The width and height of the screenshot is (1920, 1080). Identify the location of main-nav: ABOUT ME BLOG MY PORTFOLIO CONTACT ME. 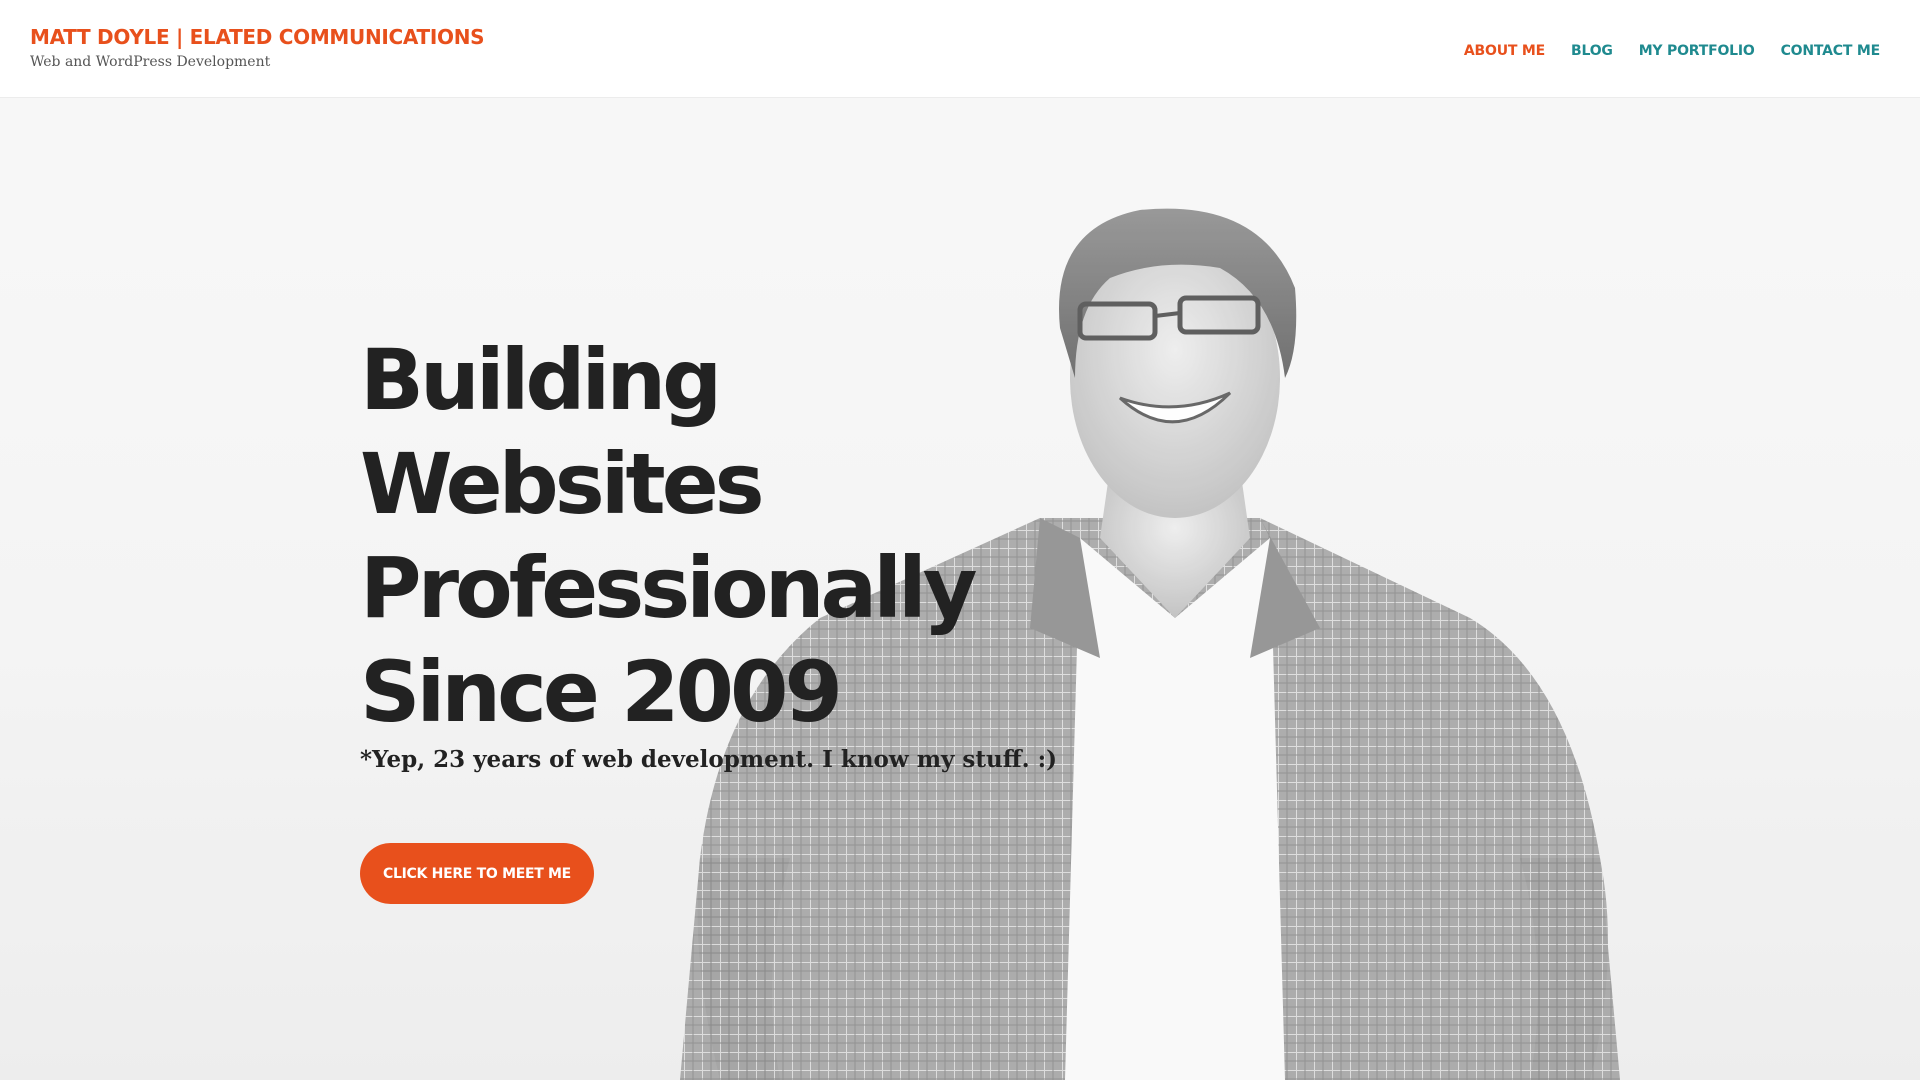
(1672, 51).